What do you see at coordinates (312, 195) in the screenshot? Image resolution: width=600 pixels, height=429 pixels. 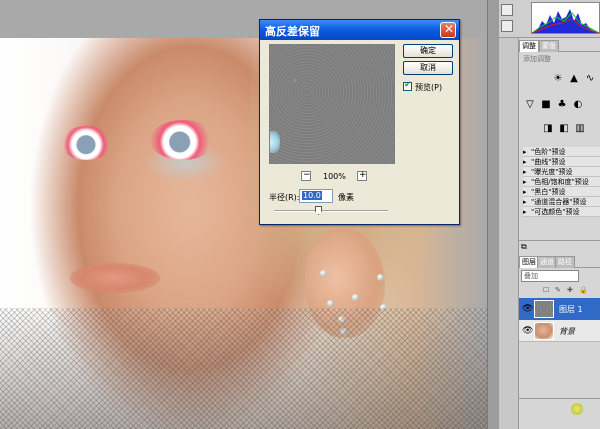 I see `radius-value: 10.0` at bounding box center [312, 195].